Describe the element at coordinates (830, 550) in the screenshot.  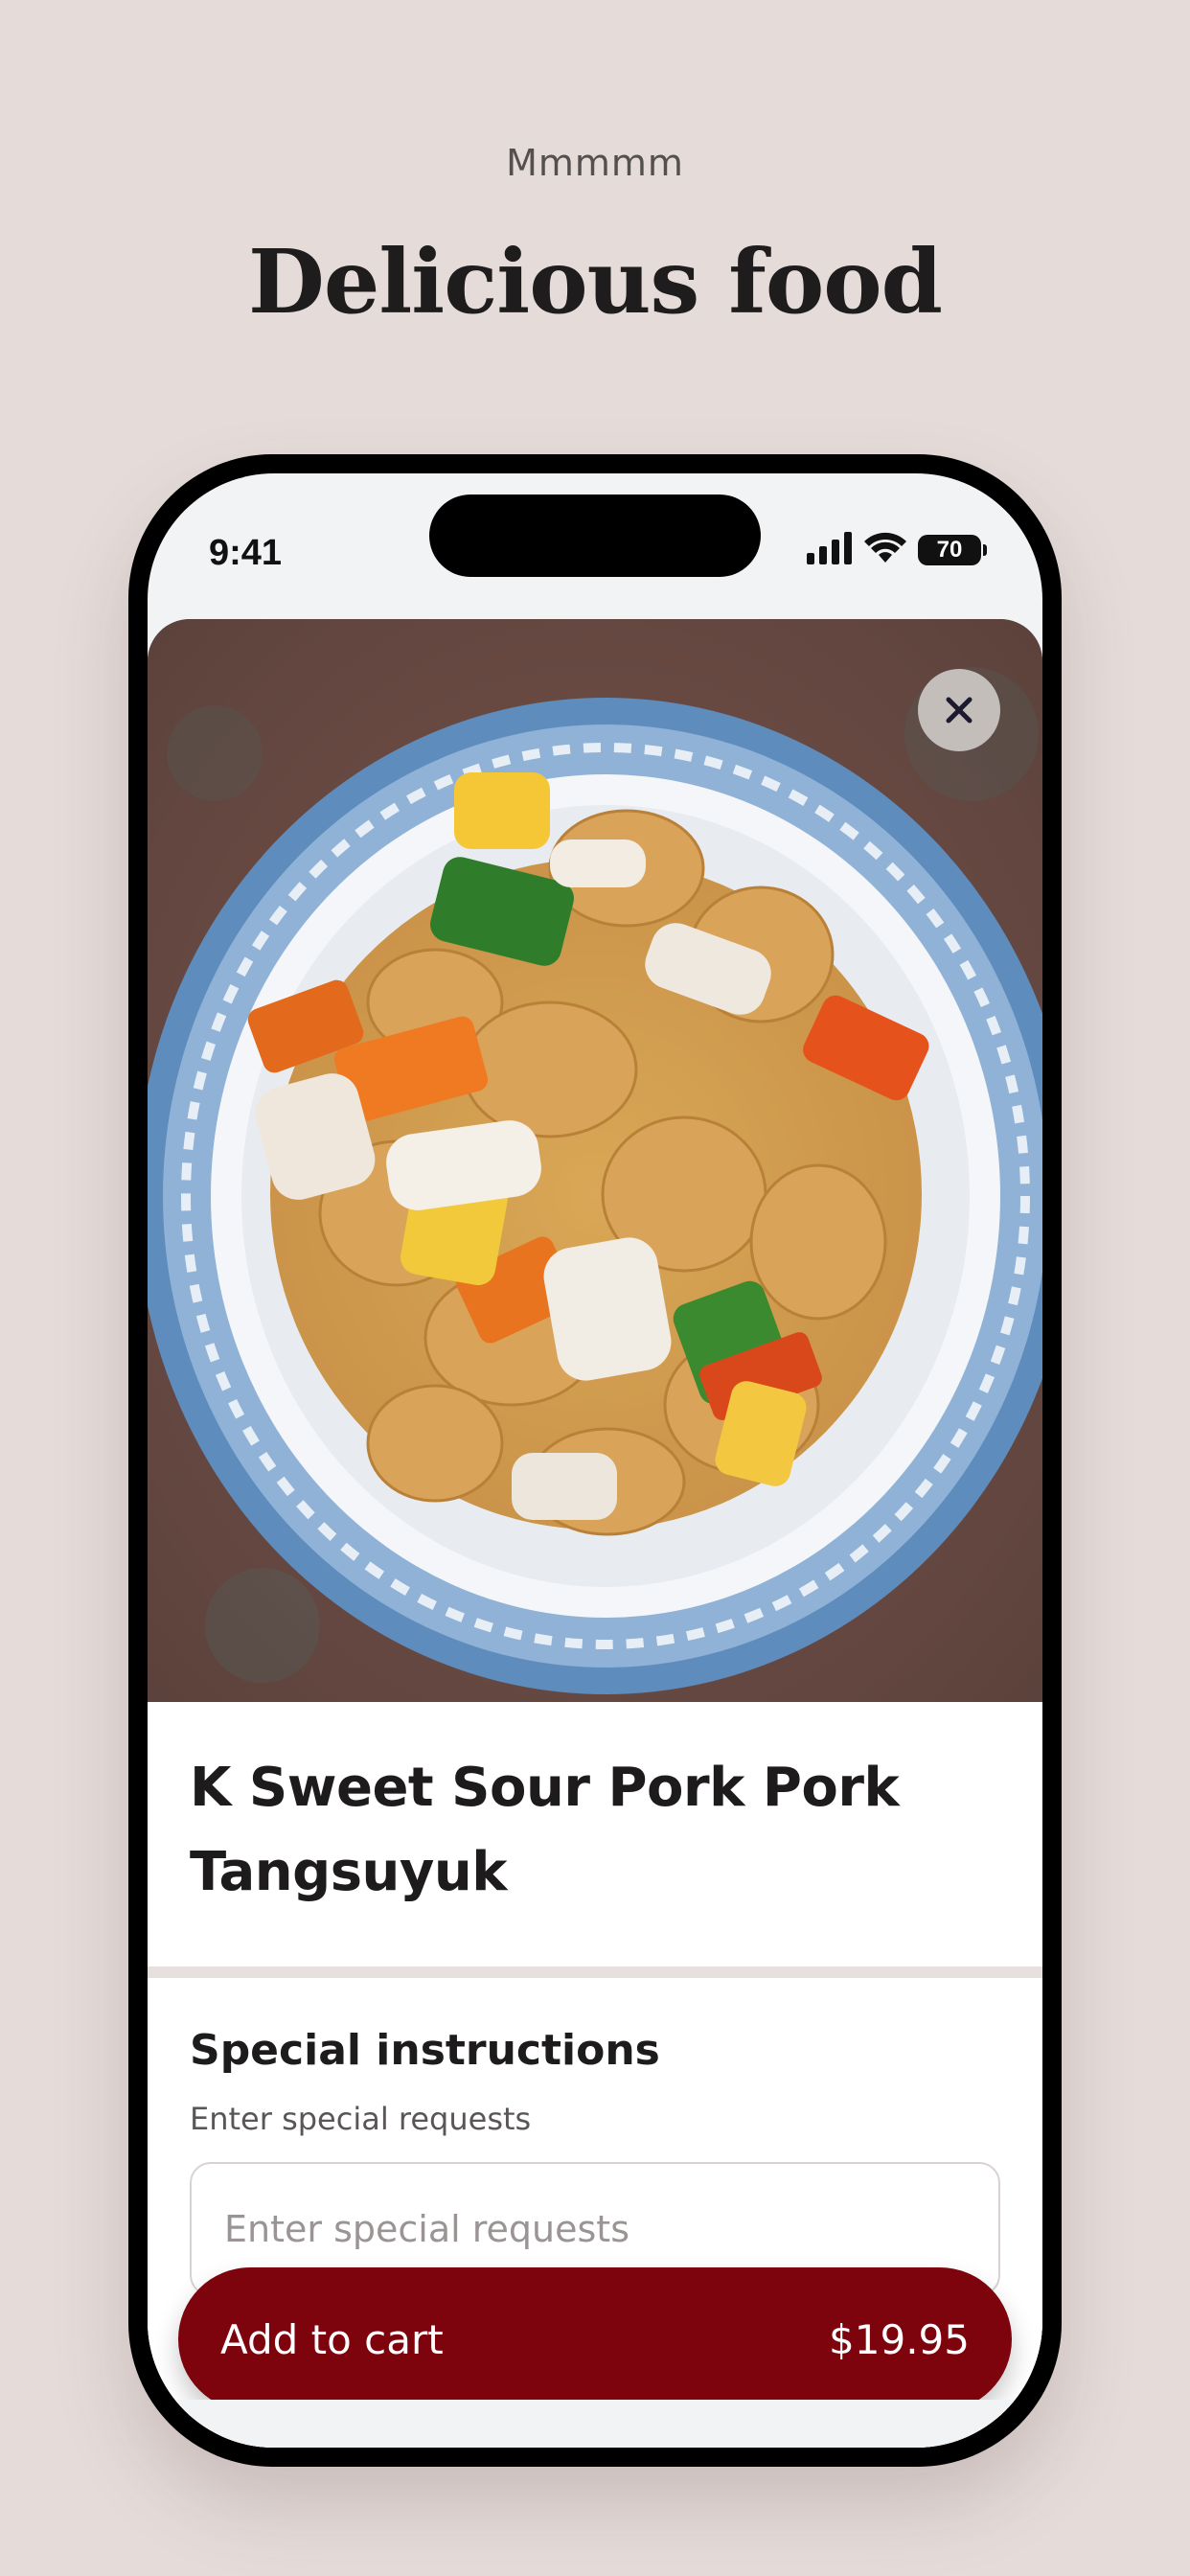
I see `cellular-signal-icon` at that location.